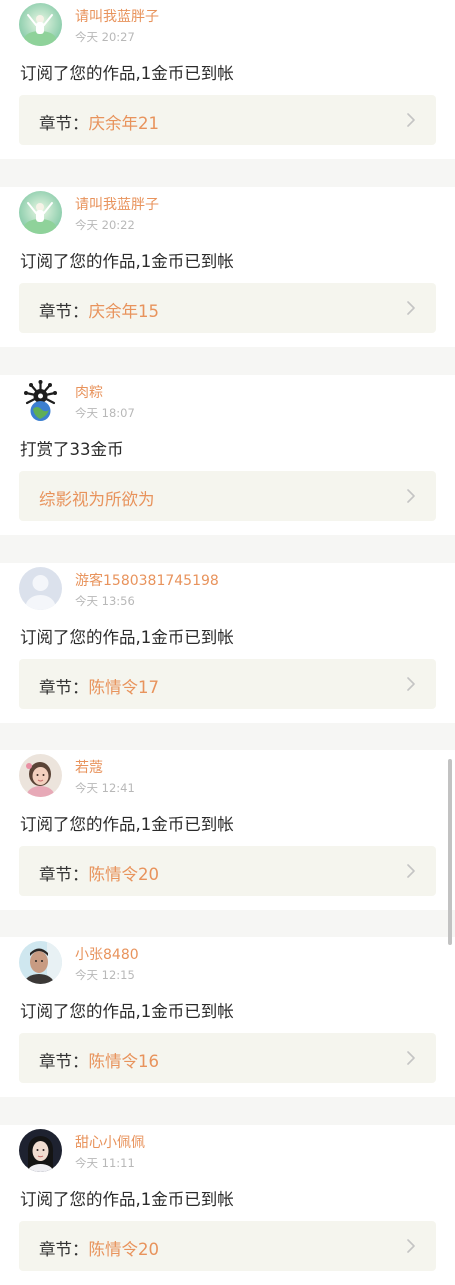  I want to click on user-name: 若蔻, so click(89, 767).